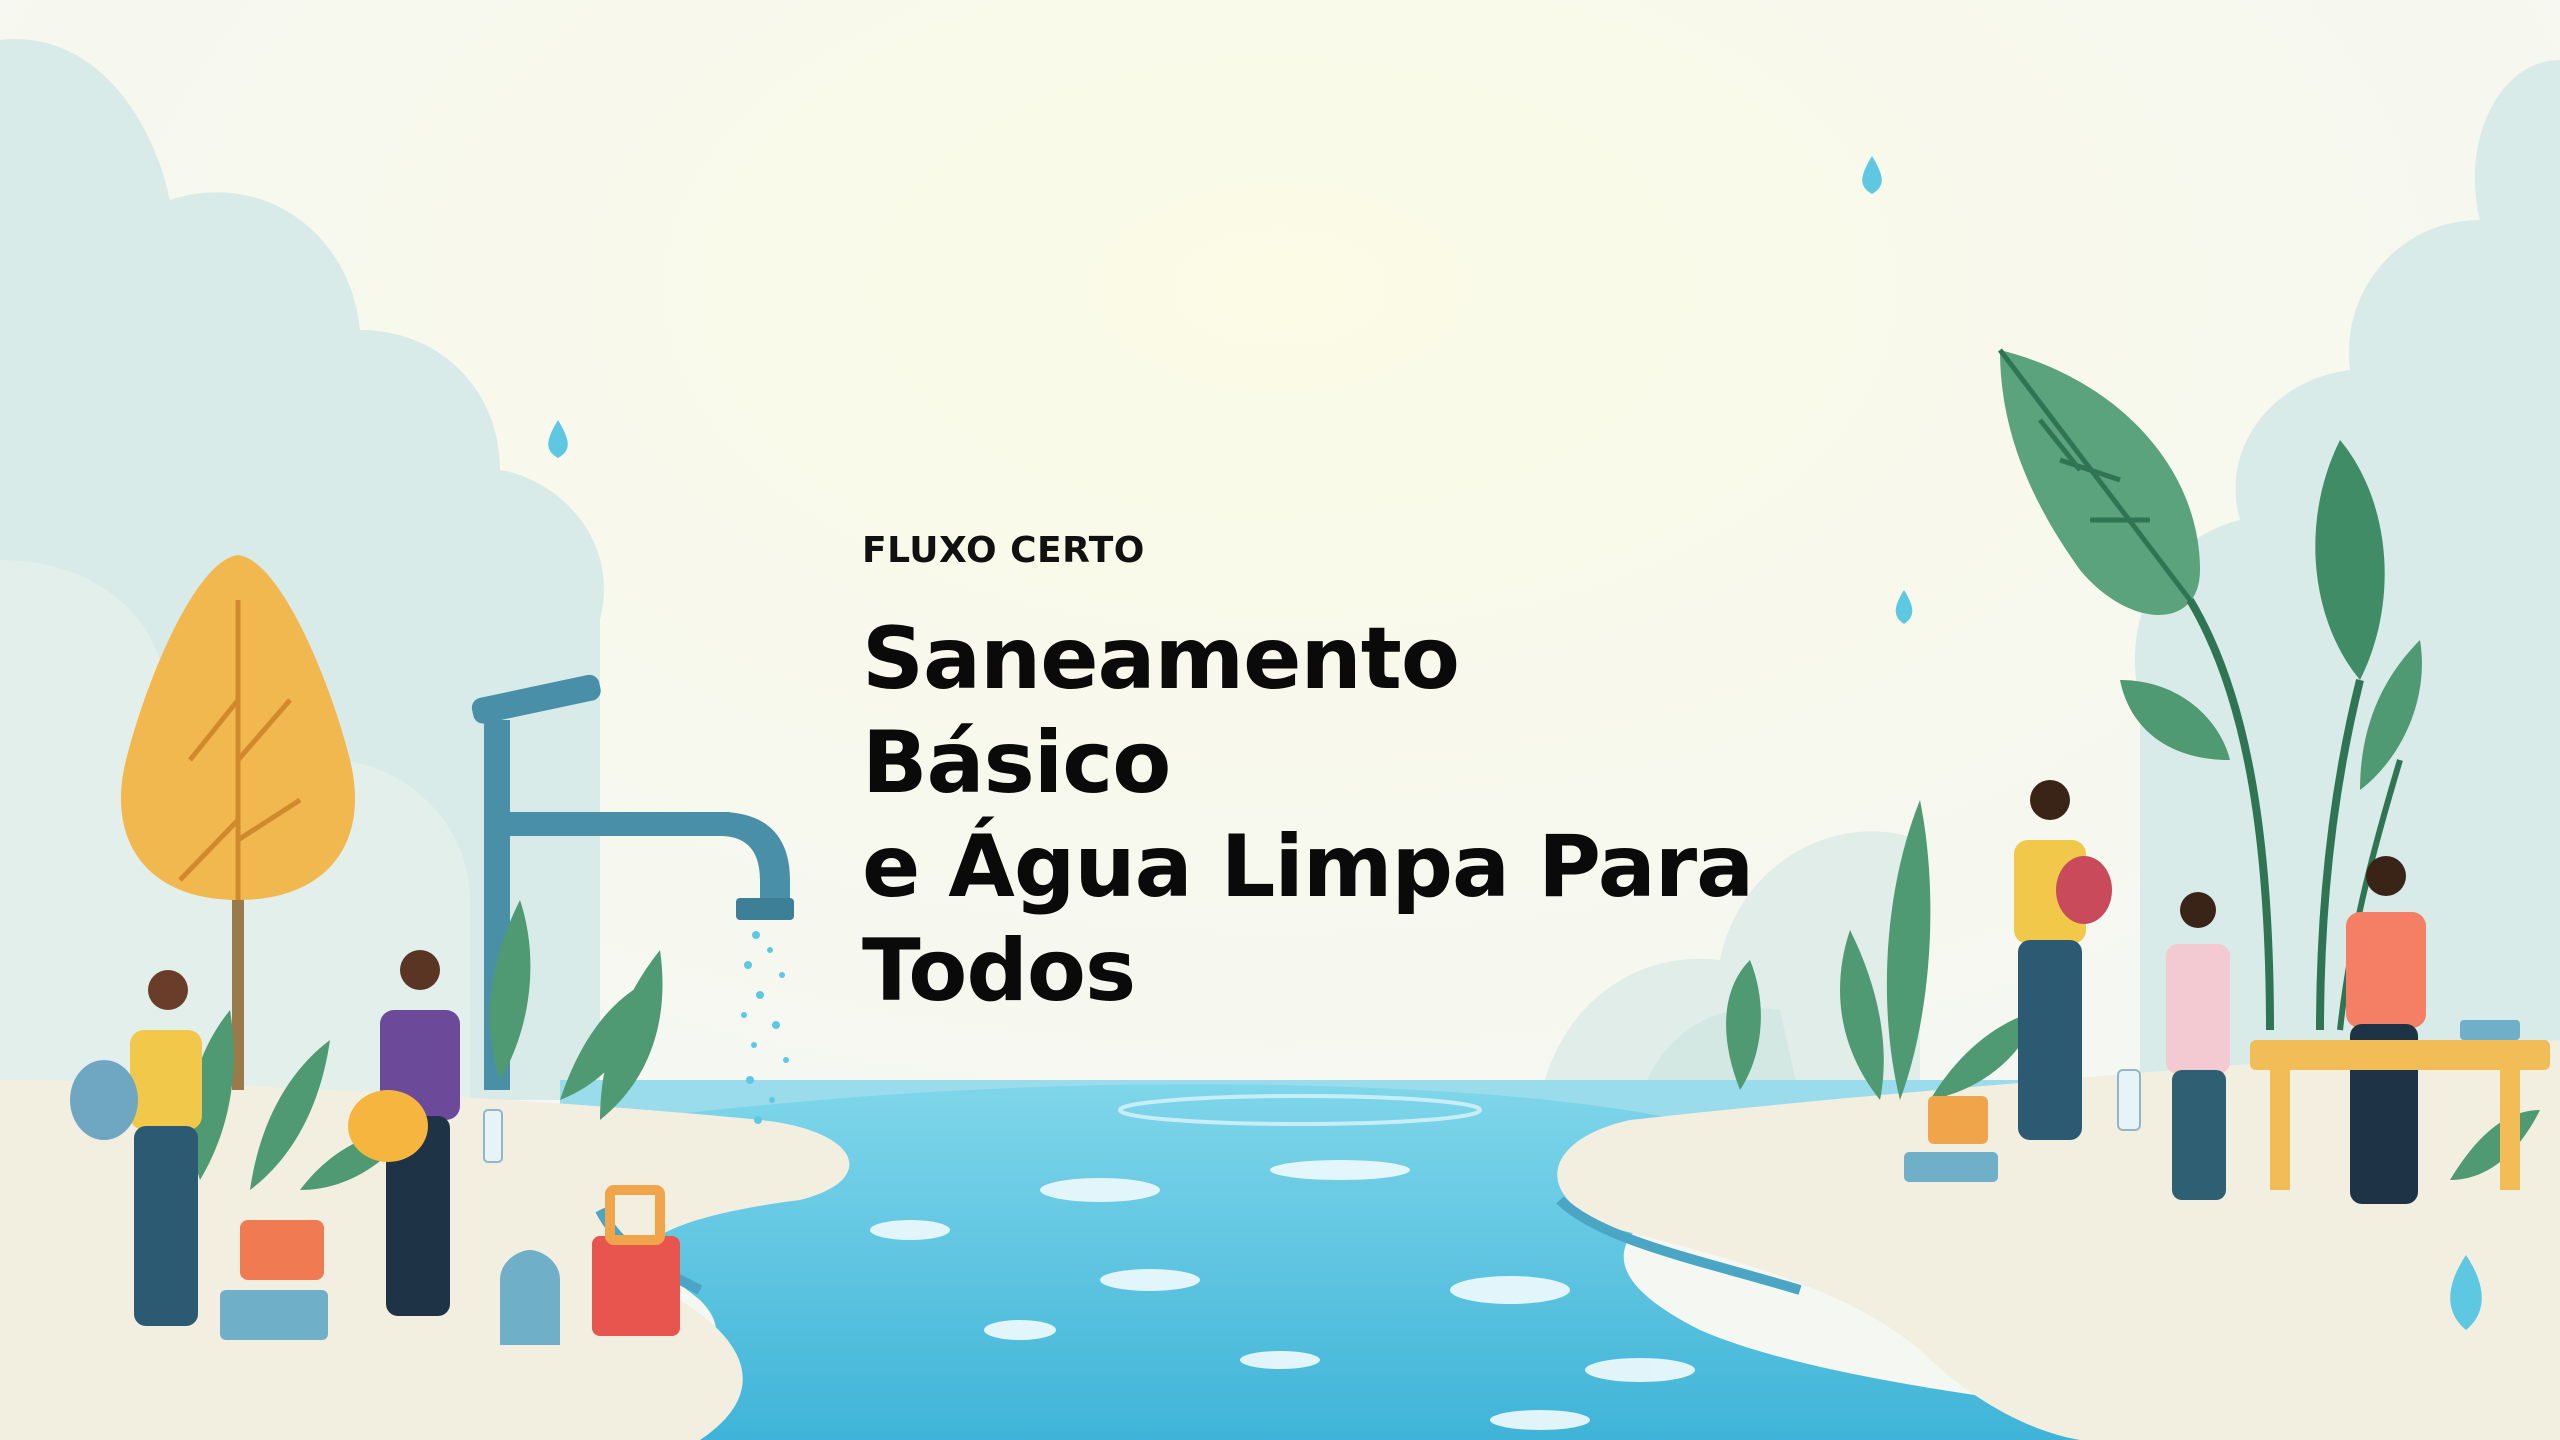 Image resolution: width=2560 pixels, height=1440 pixels. Describe the element at coordinates (1003, 550) in the screenshot. I see `brand-kicker: FLUXO CERTO` at that location.